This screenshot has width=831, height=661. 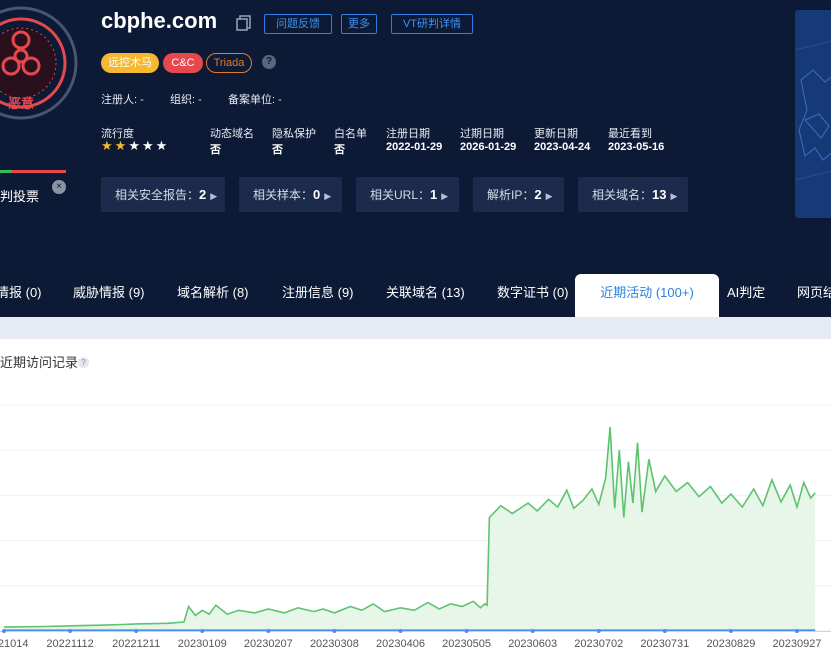 I want to click on related-samples-button: 相关样本：0 ▶, so click(x=290, y=194).